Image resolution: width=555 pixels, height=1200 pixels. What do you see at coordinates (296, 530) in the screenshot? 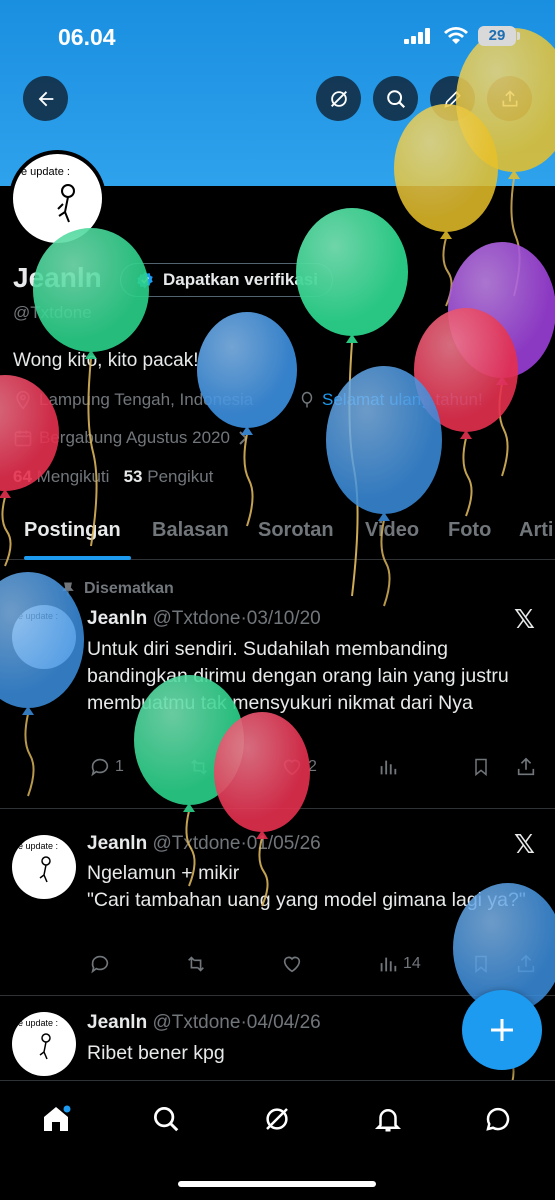
I see `tab-highlights: Sorotan` at bounding box center [296, 530].